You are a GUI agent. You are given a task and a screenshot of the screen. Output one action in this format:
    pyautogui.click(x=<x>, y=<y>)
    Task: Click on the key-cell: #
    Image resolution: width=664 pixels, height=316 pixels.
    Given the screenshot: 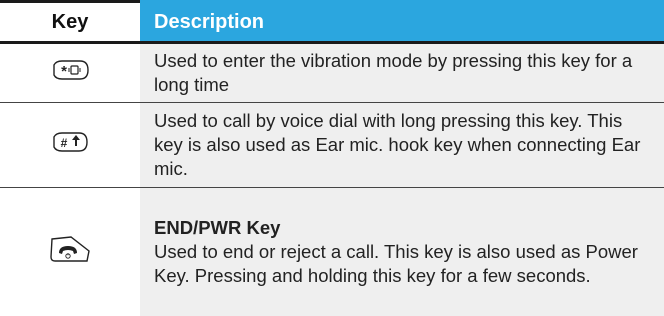 What is the action you would take?
    pyautogui.click(x=70, y=145)
    